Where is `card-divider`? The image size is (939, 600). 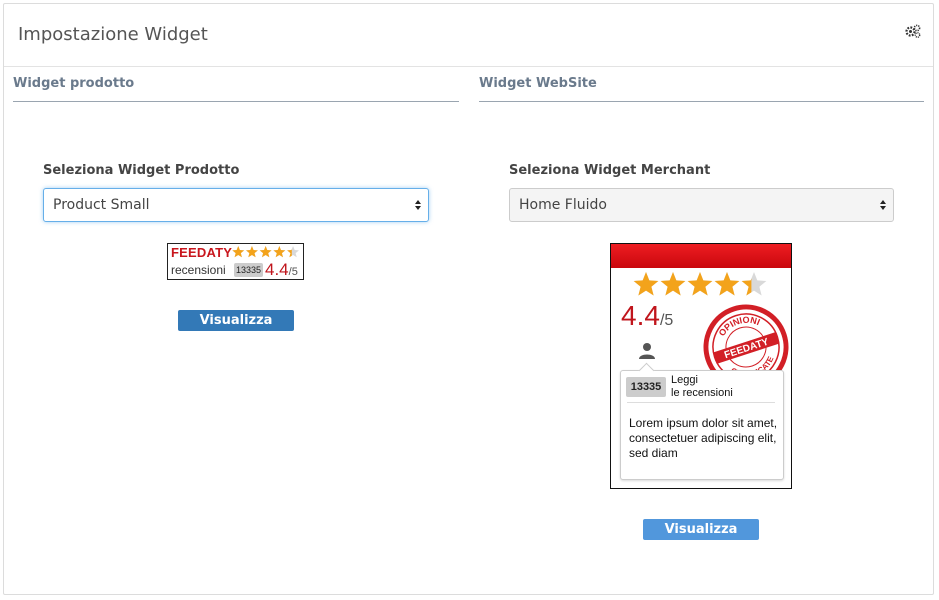 card-divider is located at coordinates (701, 402).